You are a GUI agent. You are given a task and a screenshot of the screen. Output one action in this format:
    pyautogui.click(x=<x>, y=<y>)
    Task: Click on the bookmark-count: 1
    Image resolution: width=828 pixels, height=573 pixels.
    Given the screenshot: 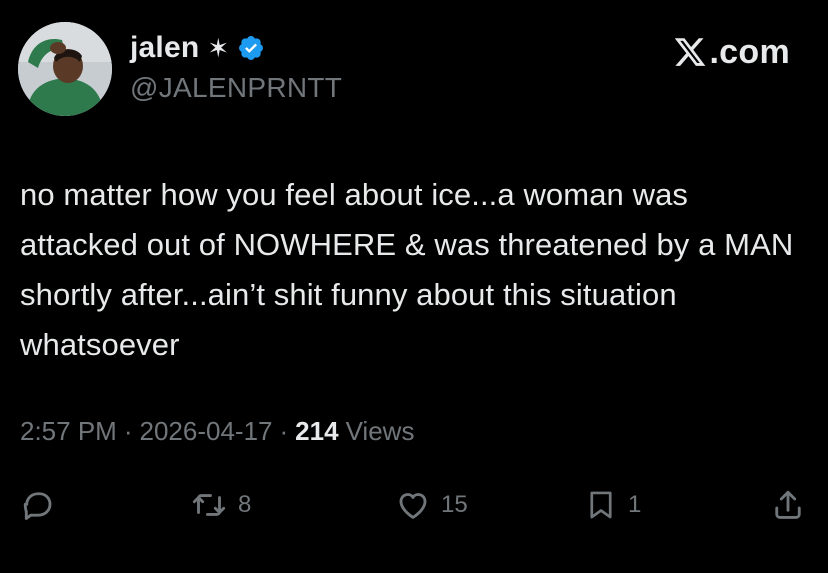 What is the action you would take?
    pyautogui.click(x=635, y=504)
    